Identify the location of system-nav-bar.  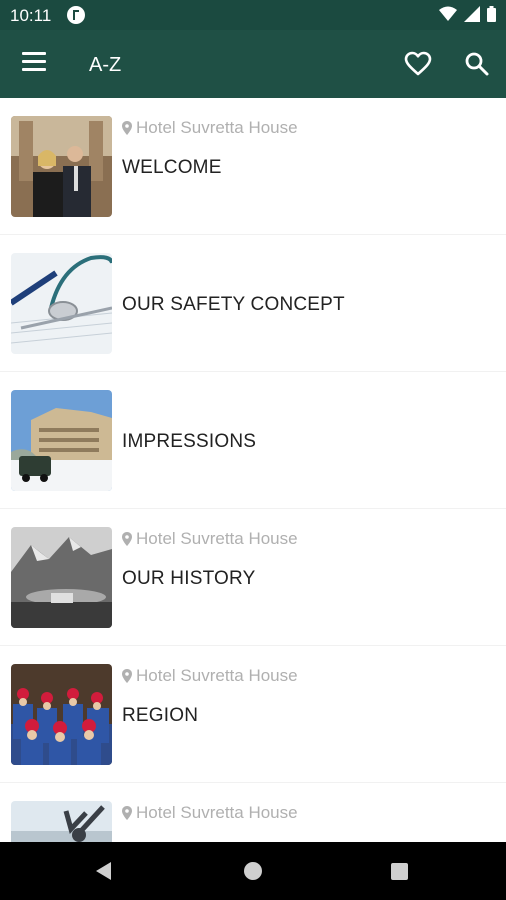
(253, 871).